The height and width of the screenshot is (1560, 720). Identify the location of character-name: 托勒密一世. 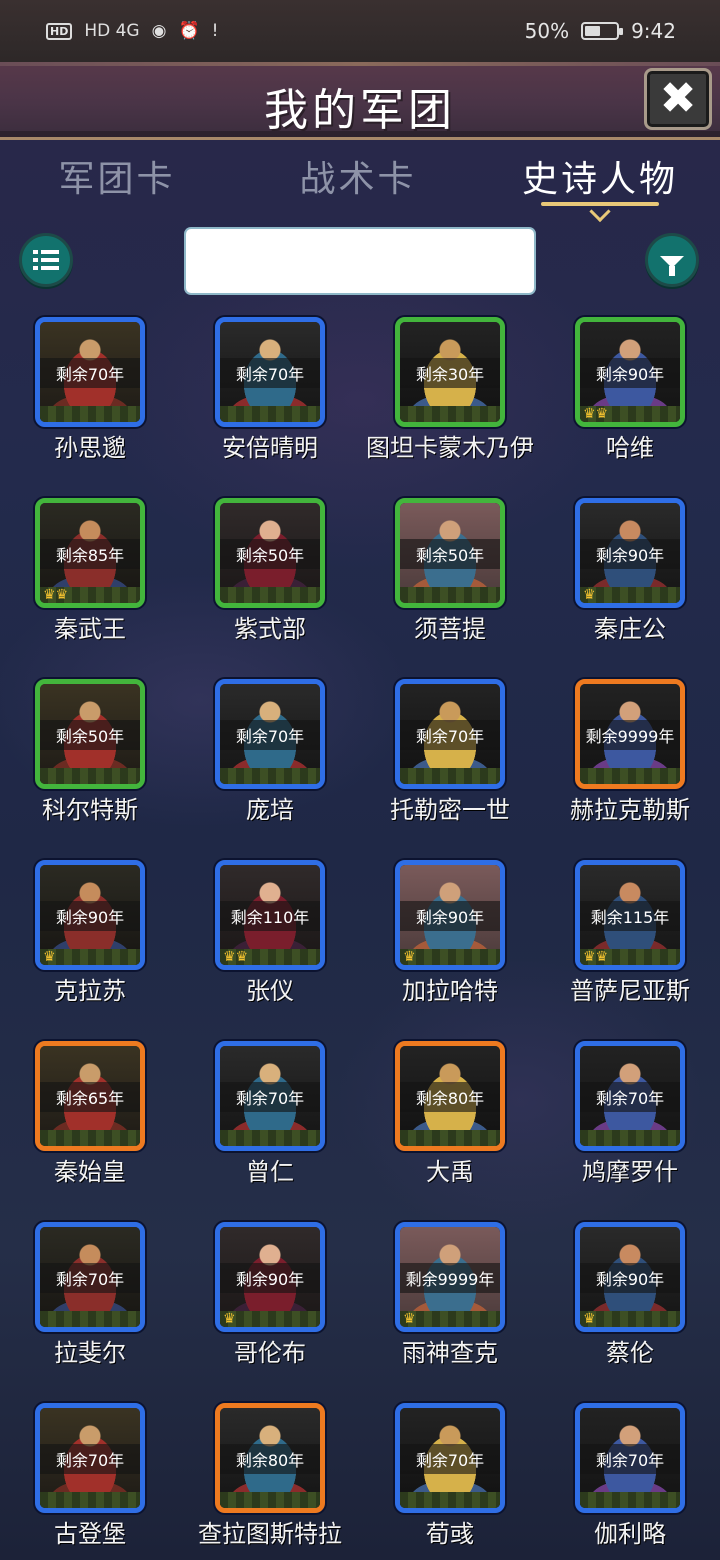
(450, 810).